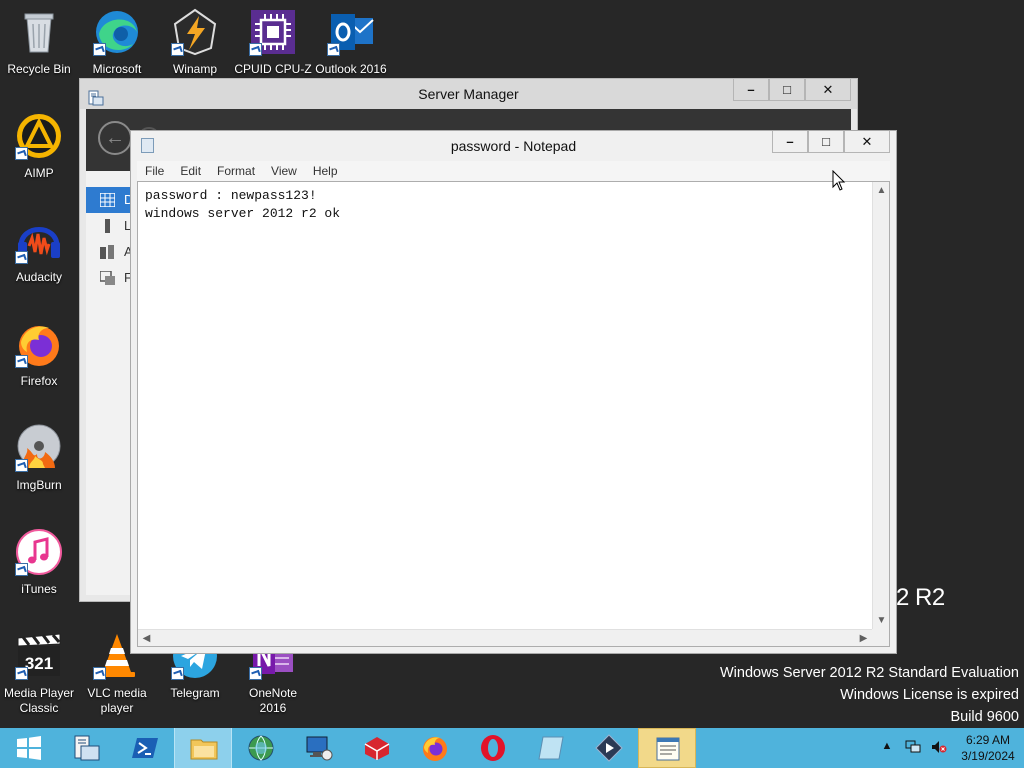 The image size is (1024, 768). Describe the element at coordinates (273, 69) in the screenshot. I see `desktop-icon-label: CPUID CPU-Z` at that location.